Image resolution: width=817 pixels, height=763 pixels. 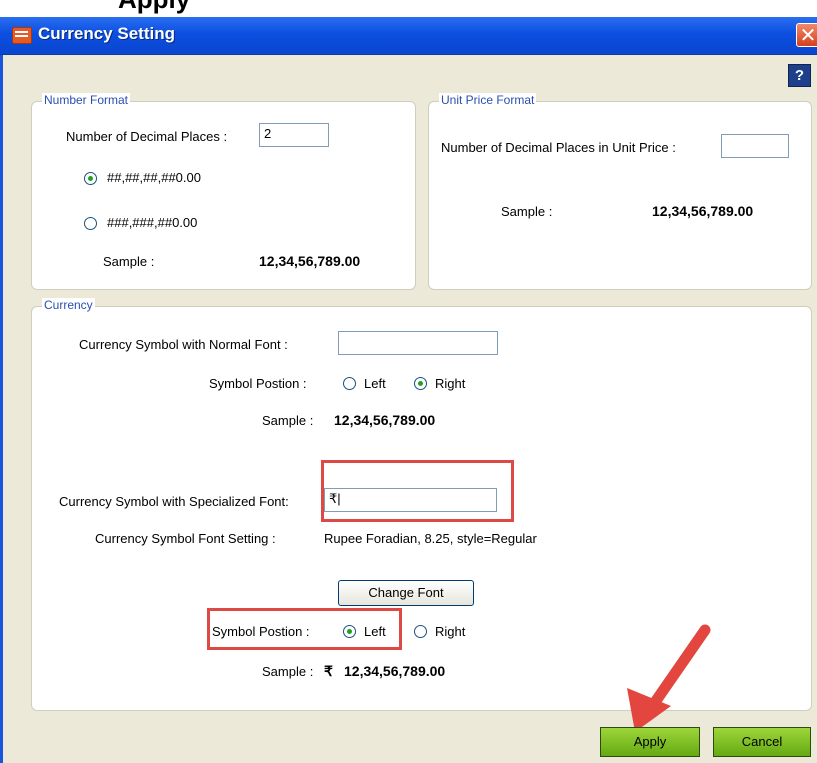 I want to click on cancel-button: Cancel, so click(x=762, y=742).